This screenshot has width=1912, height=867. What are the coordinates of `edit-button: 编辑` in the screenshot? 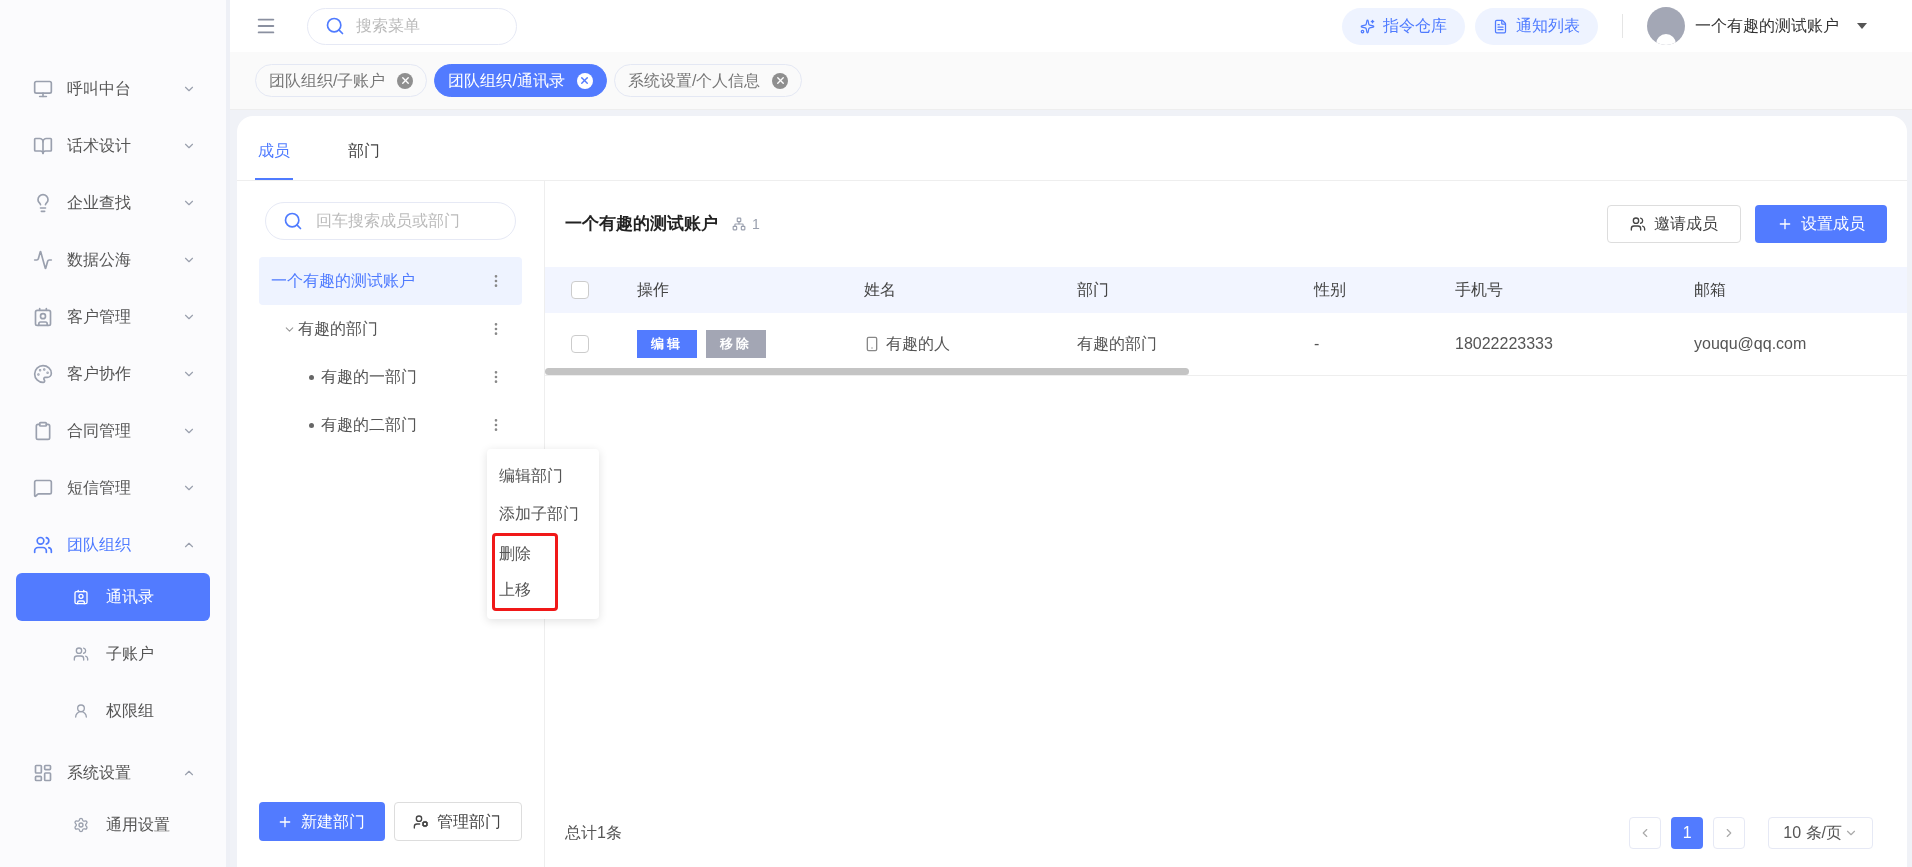 It's located at (667, 344).